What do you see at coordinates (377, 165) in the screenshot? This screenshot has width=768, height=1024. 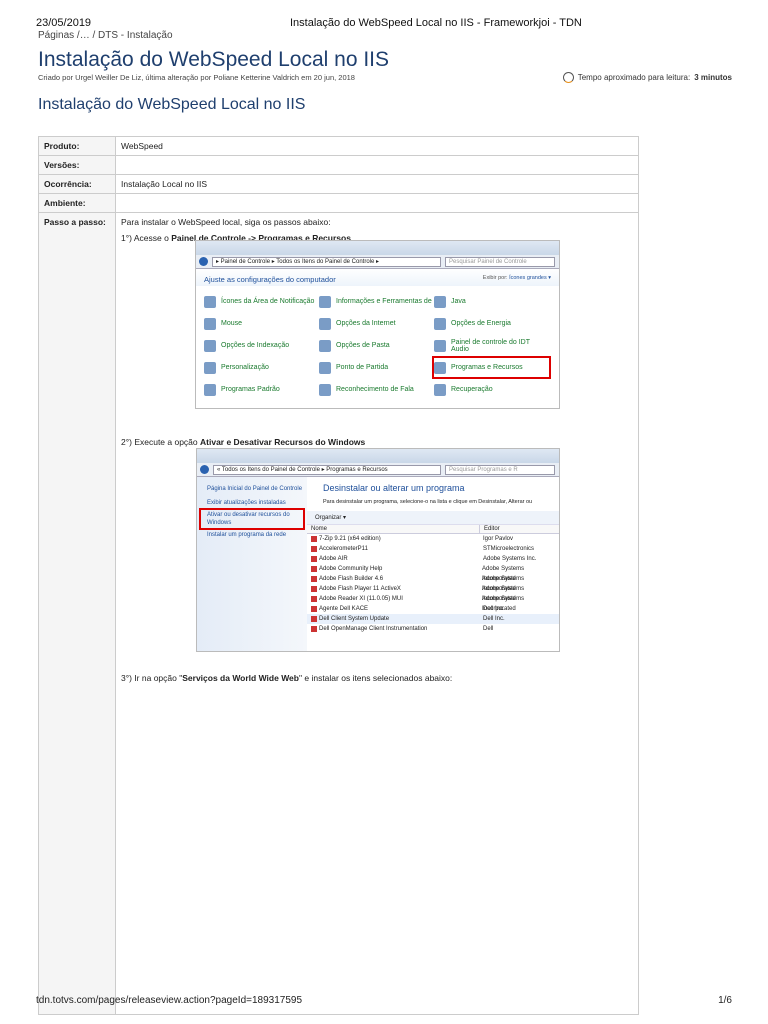 I see `row-value` at bounding box center [377, 165].